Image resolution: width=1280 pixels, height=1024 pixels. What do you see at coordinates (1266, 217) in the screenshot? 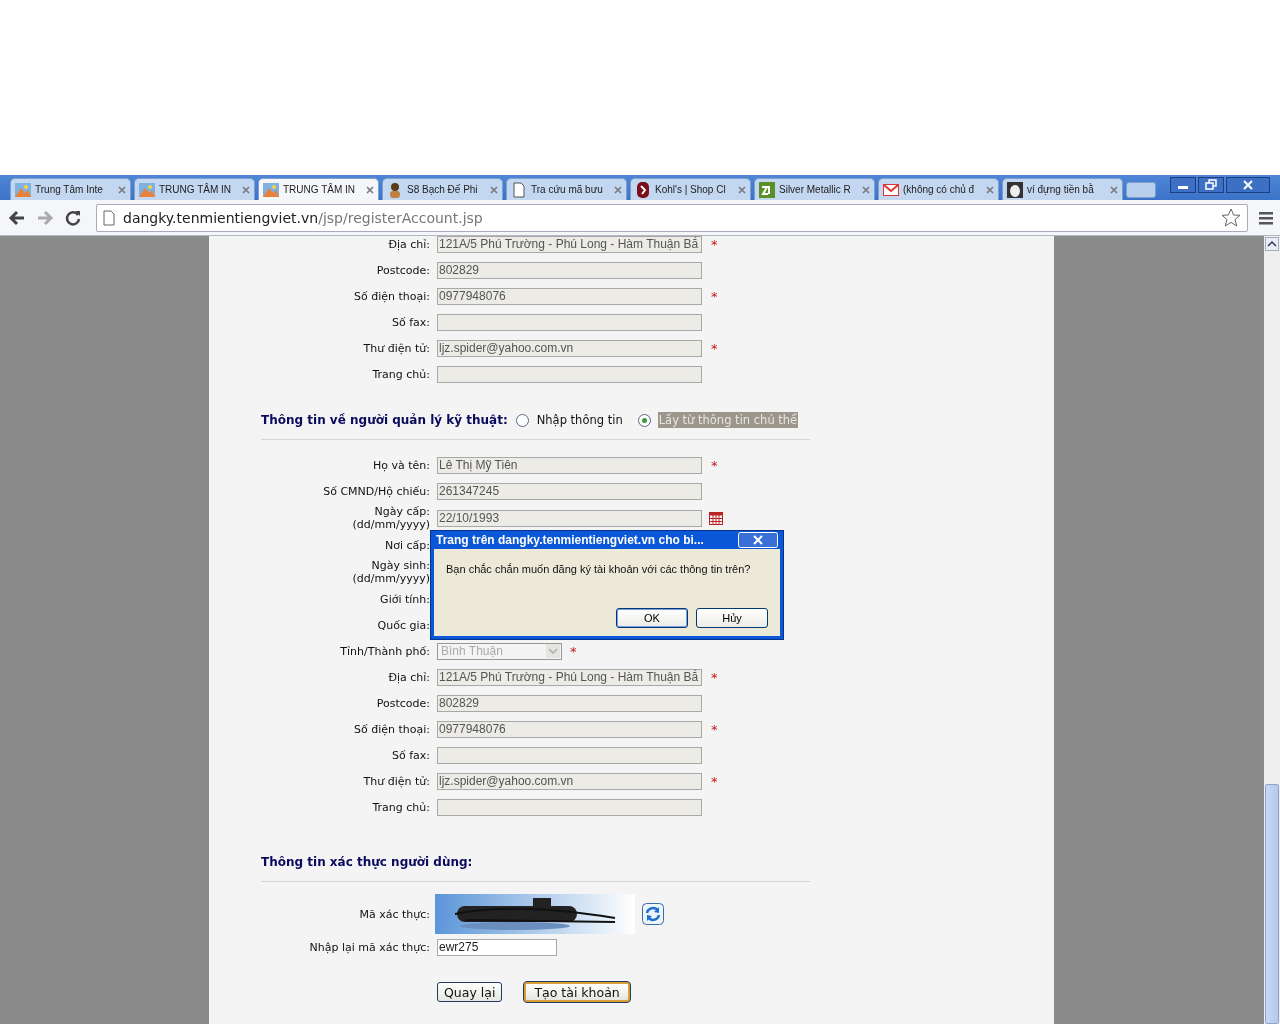
I see `menu-icon` at bounding box center [1266, 217].